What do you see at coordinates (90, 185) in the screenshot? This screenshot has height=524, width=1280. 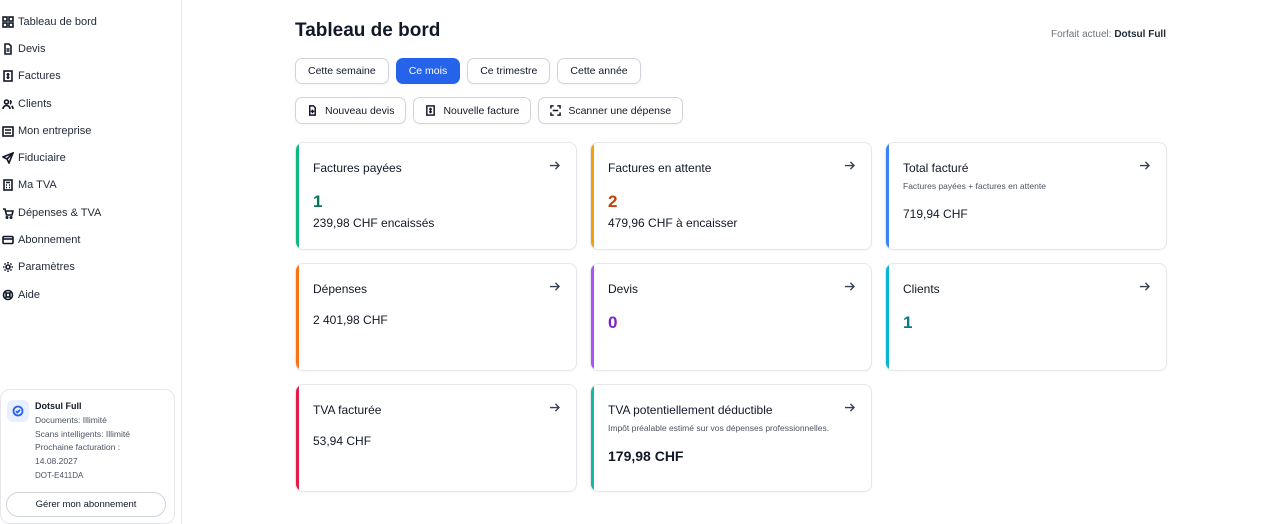 I see `sidebar-item-vat: Ma TVA` at bounding box center [90, 185].